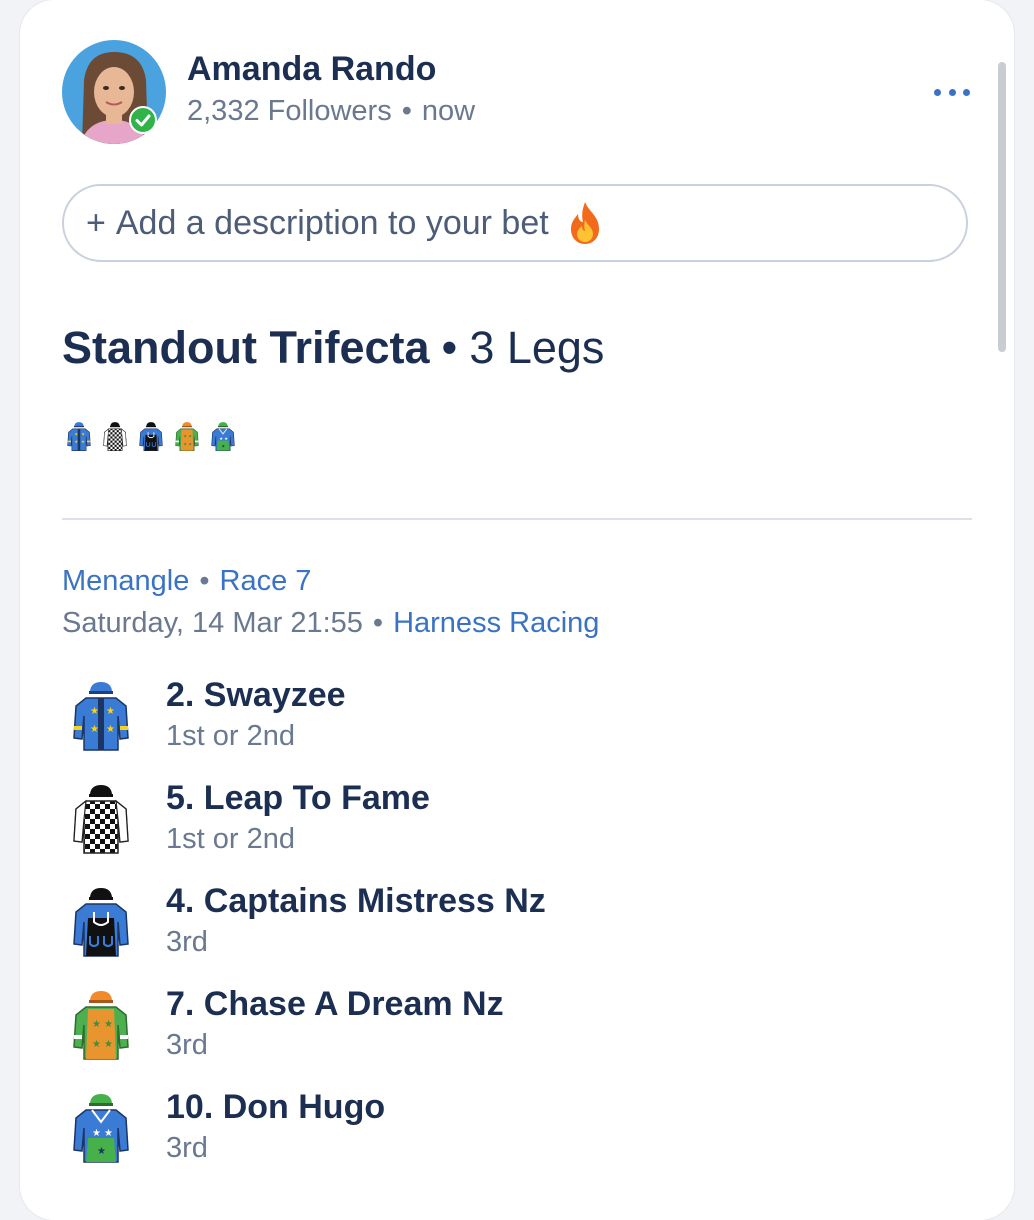  Describe the element at coordinates (289, 111) in the screenshot. I see `followers-count: 2,332 Followers` at that location.